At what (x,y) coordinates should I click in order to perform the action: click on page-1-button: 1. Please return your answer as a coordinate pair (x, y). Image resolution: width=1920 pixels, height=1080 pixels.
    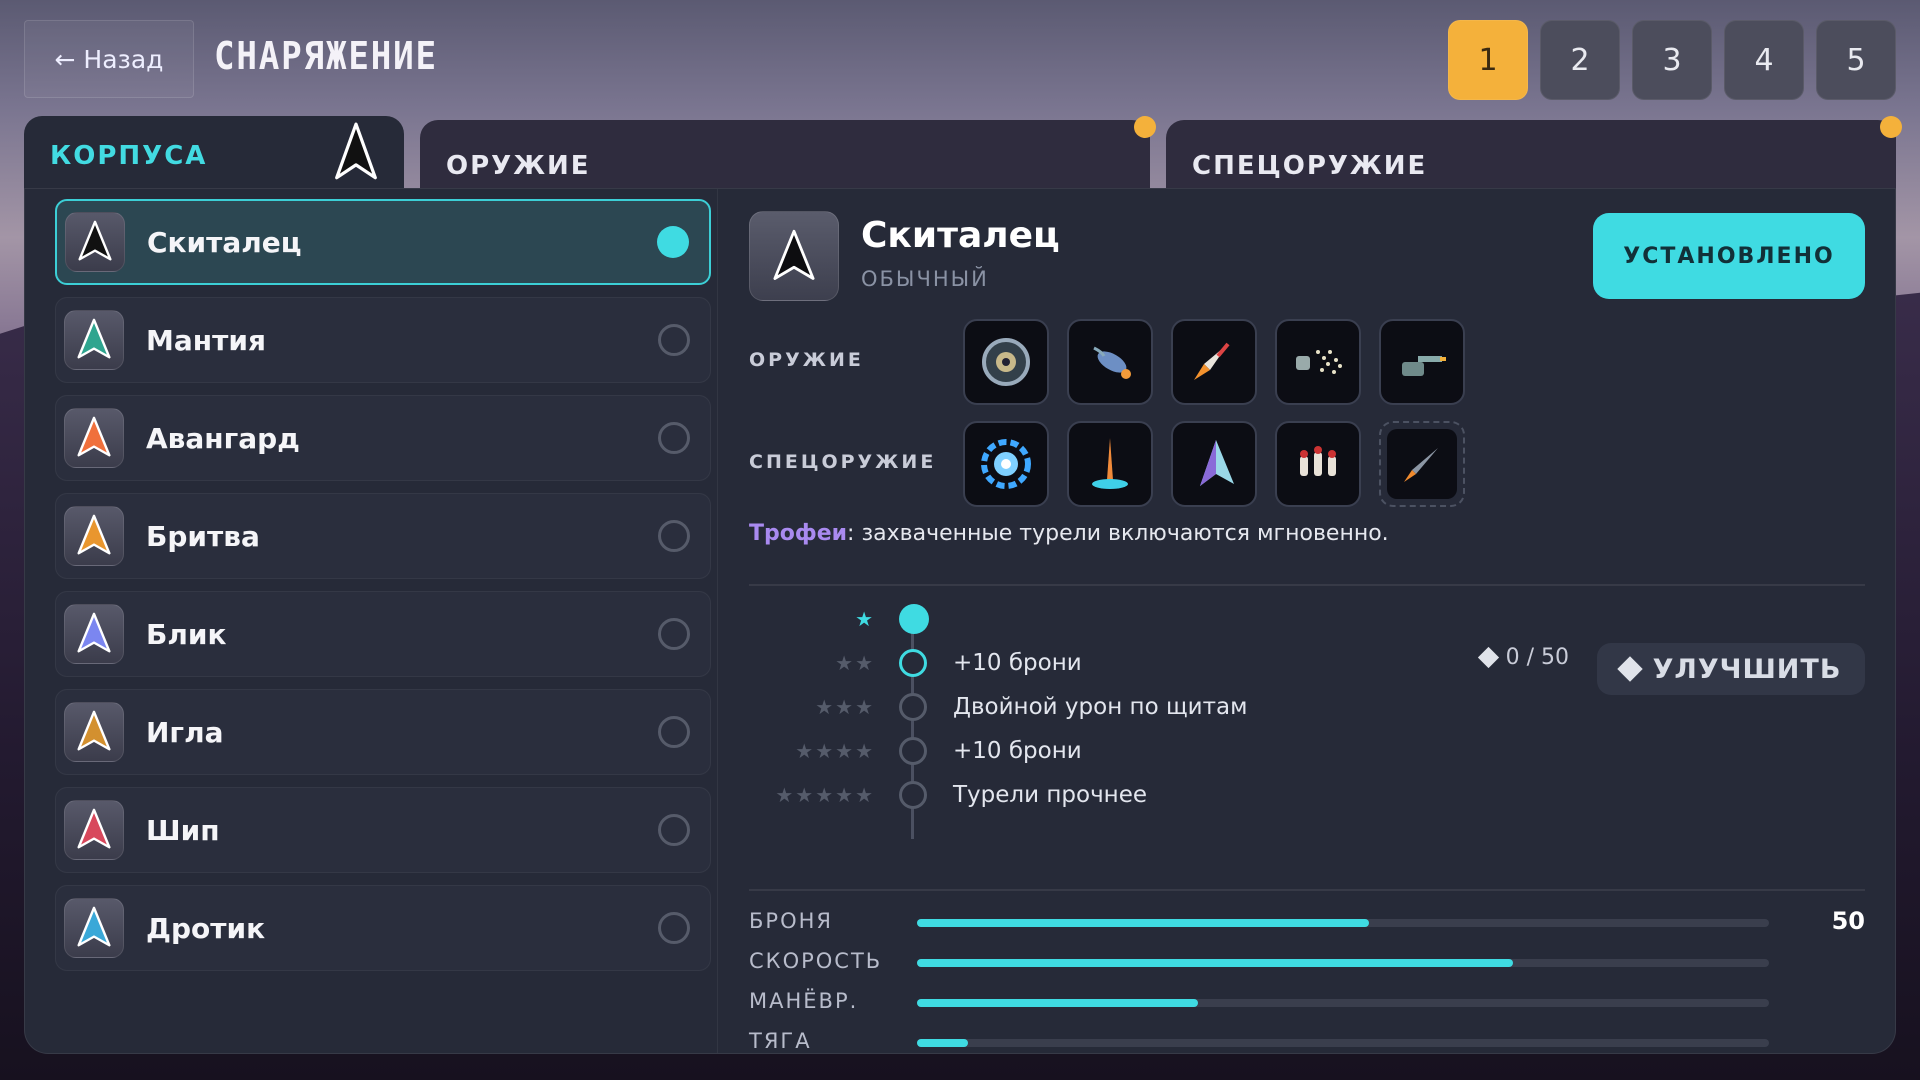
    Looking at the image, I should click on (1488, 60).